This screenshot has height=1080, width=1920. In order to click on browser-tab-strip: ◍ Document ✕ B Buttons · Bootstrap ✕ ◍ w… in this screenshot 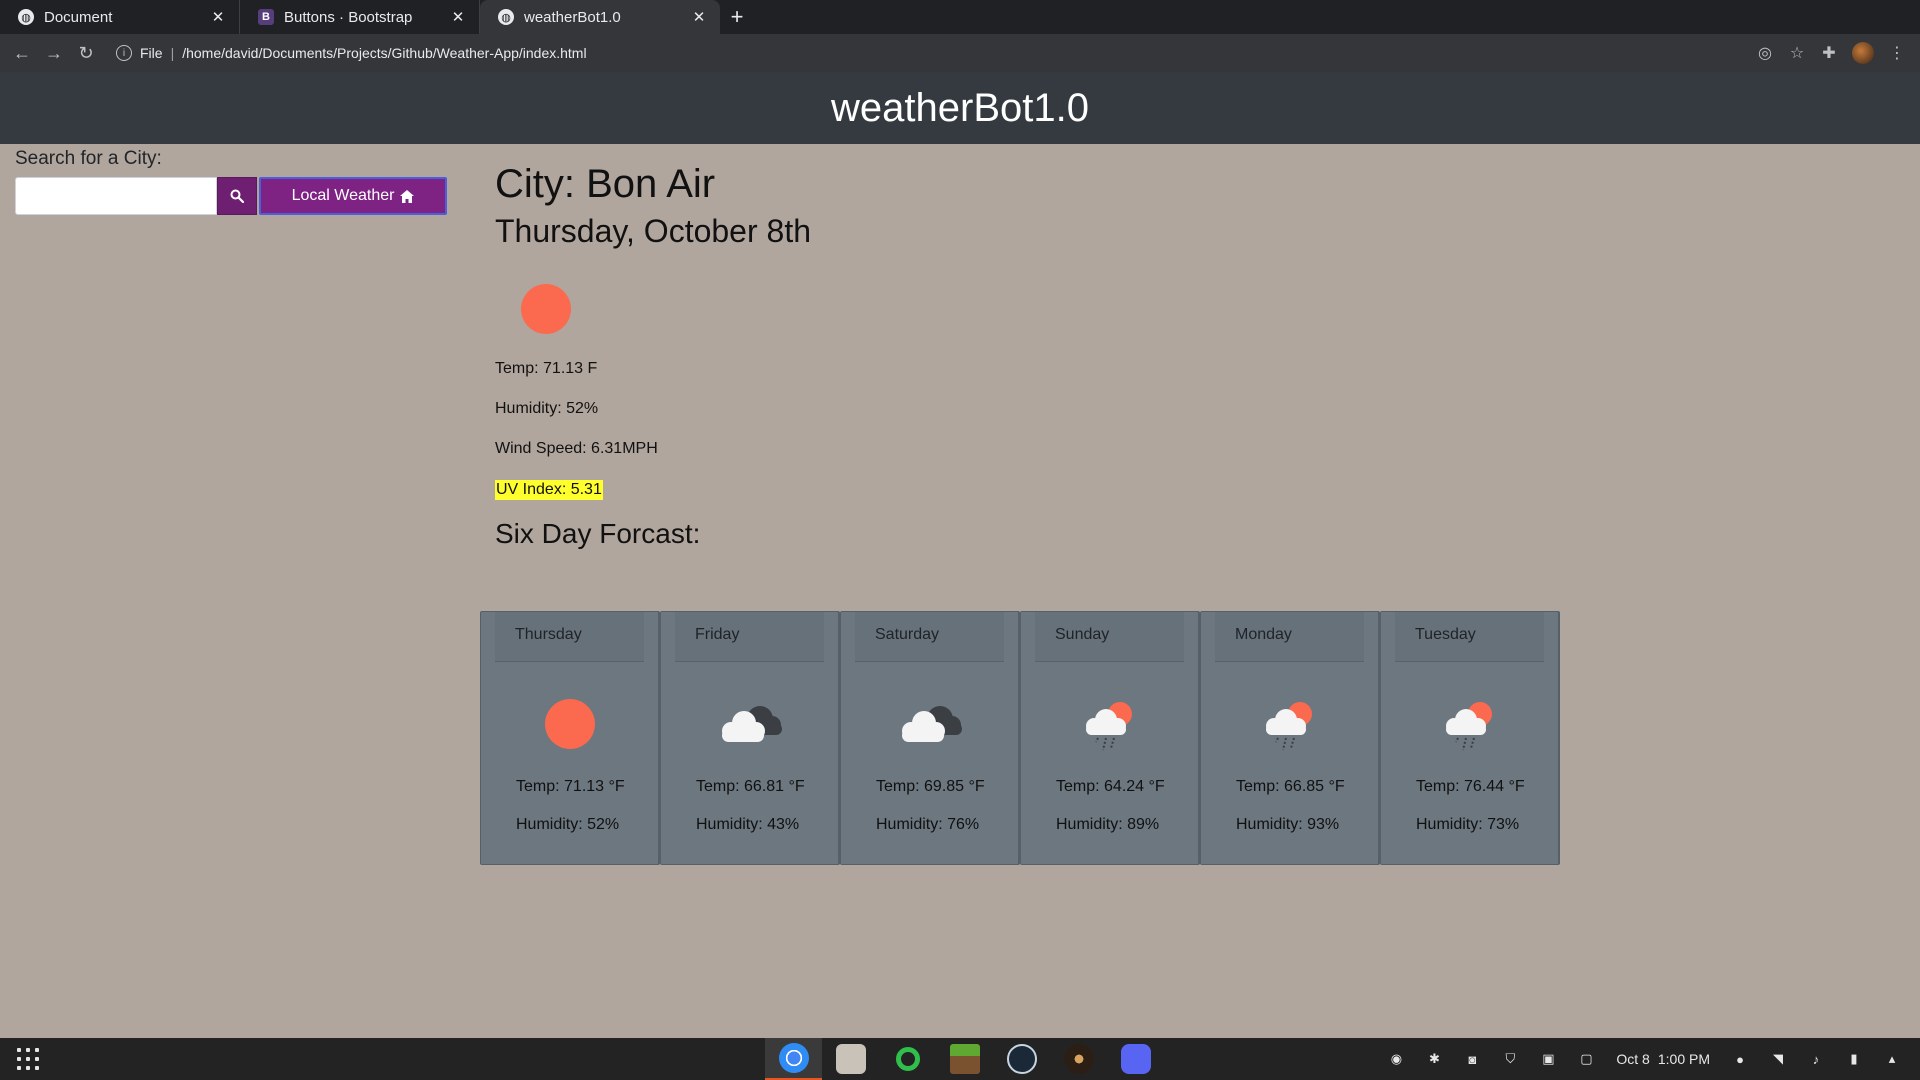, I will do `click(960, 17)`.